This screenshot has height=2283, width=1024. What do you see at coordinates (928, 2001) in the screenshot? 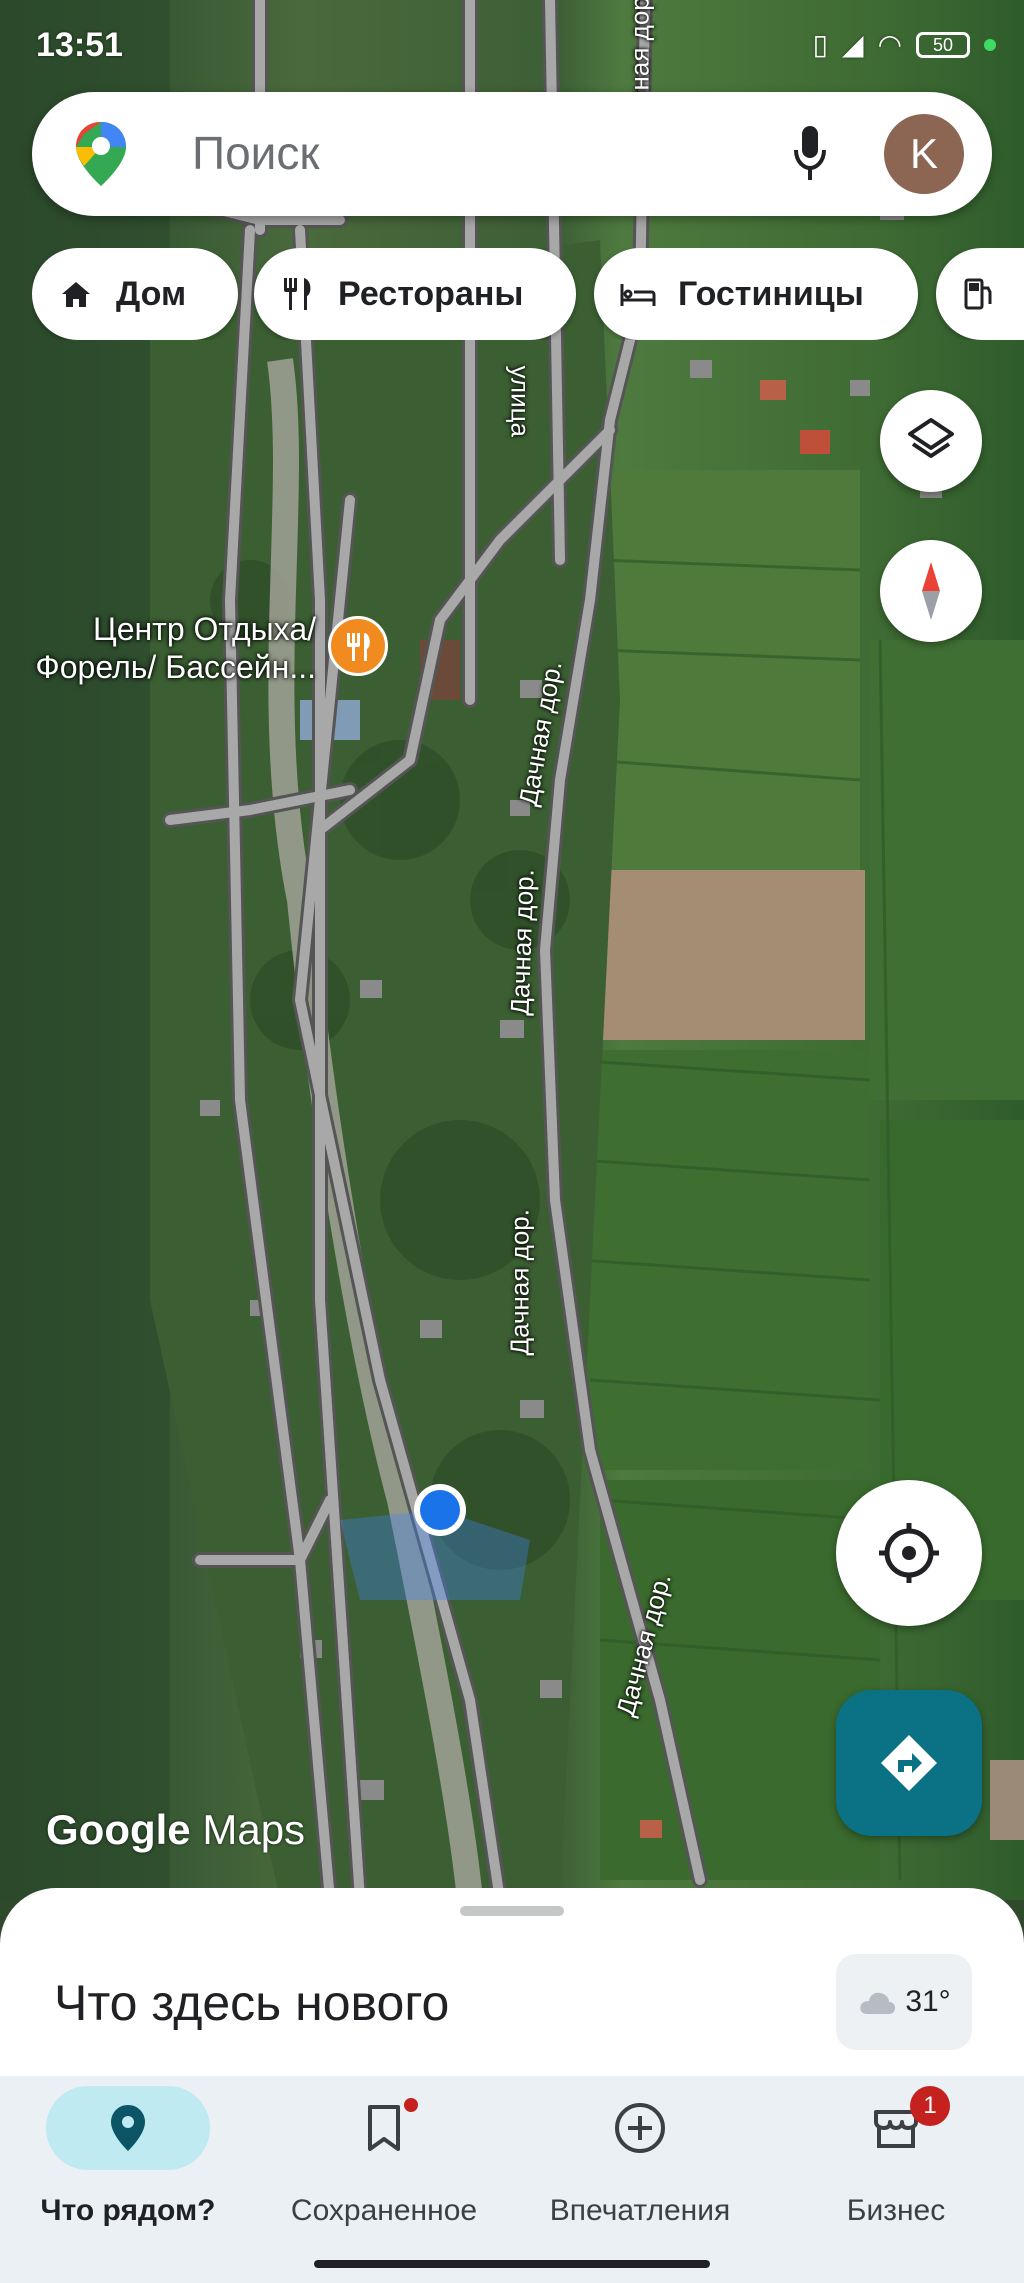
I see `weather-temperature: 31°` at bounding box center [928, 2001].